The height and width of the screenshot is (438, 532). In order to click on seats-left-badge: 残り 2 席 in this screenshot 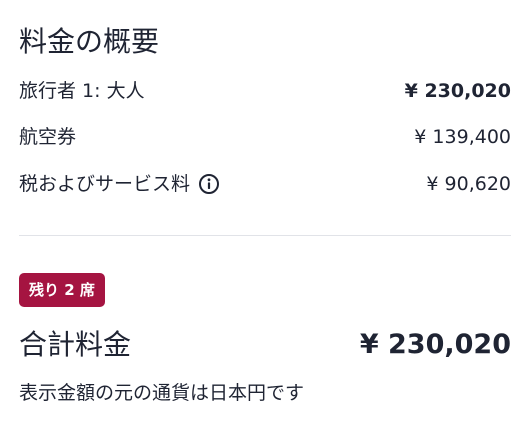, I will do `click(62, 290)`.